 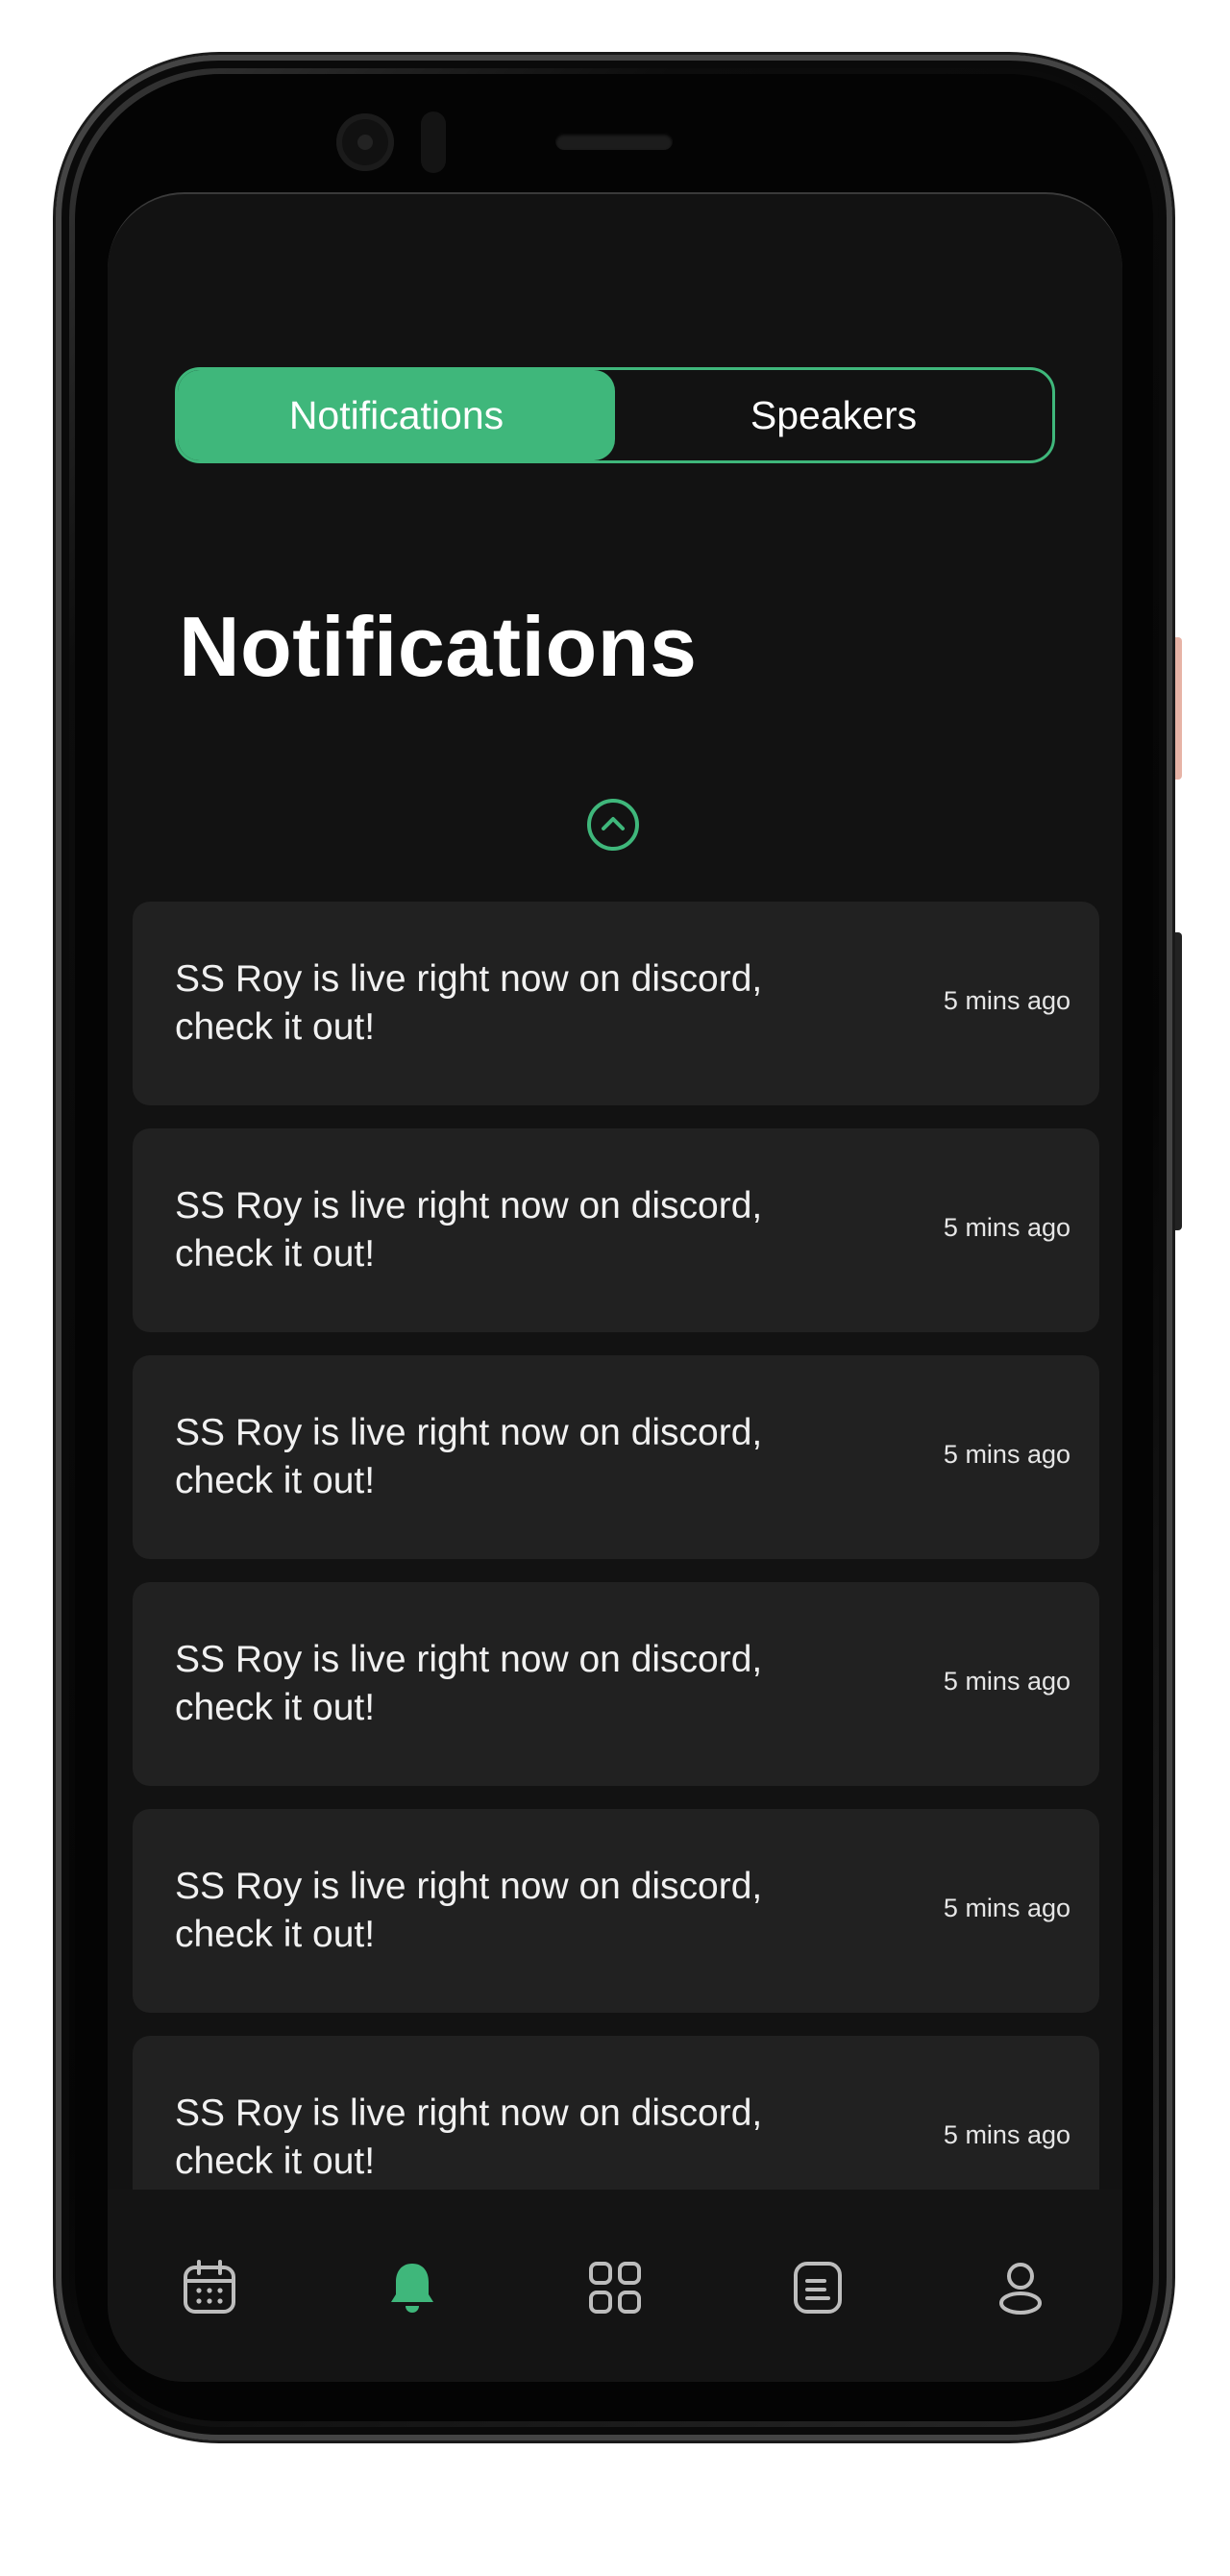 I want to click on document-icon, so click(x=819, y=2288).